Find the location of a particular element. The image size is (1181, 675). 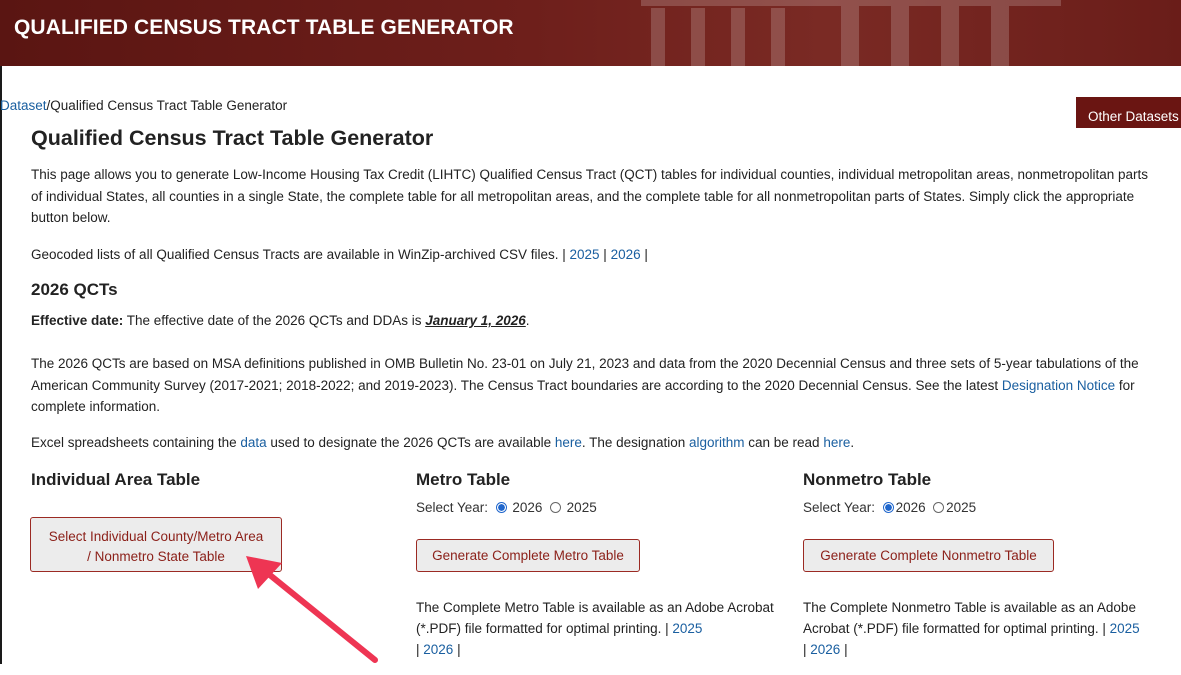

geocoded-sep: | is located at coordinates (605, 254).